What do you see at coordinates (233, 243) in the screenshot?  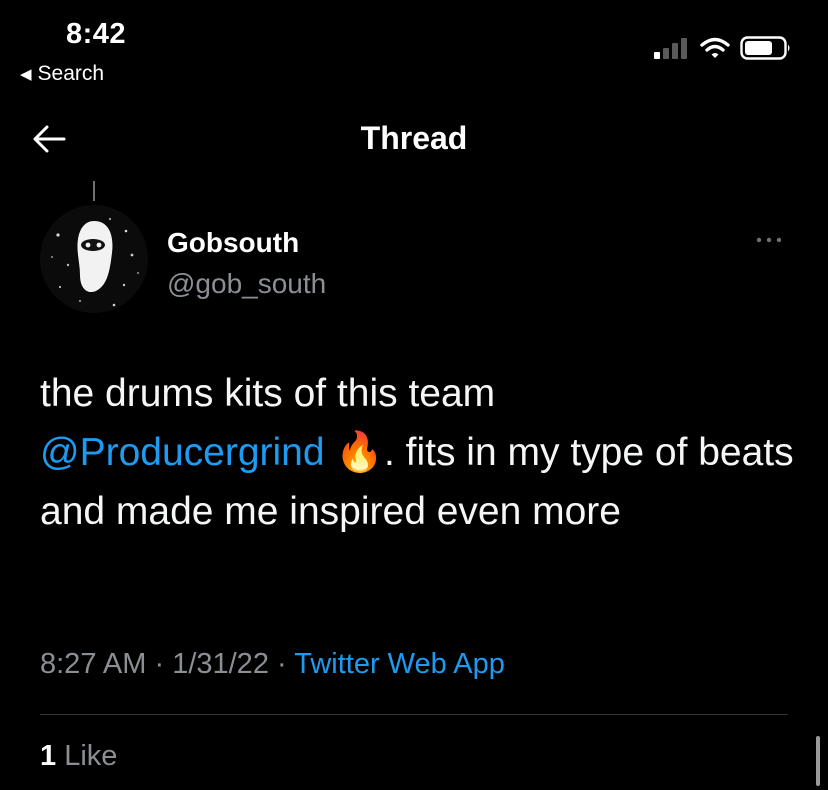 I see `author-name: Gobsouth` at bounding box center [233, 243].